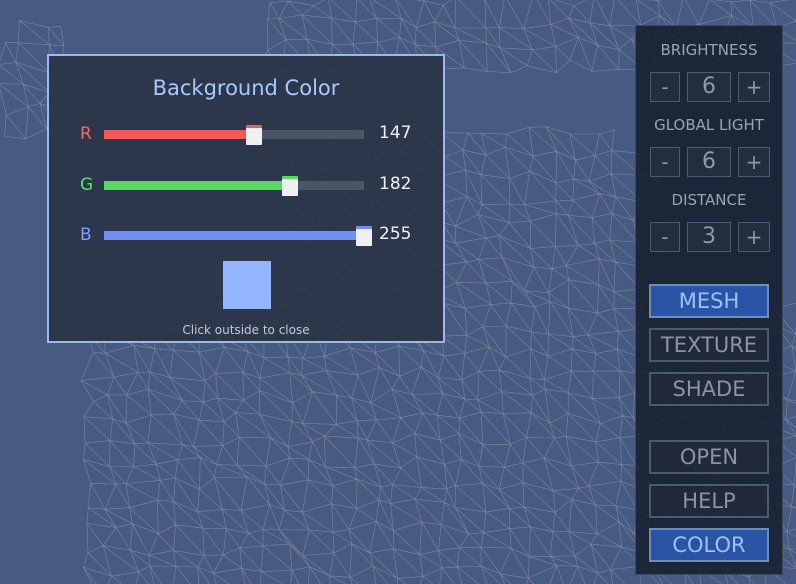 The height and width of the screenshot is (584, 796). Describe the element at coordinates (709, 200) in the screenshot. I see `distance-label: DISTANCE` at that location.